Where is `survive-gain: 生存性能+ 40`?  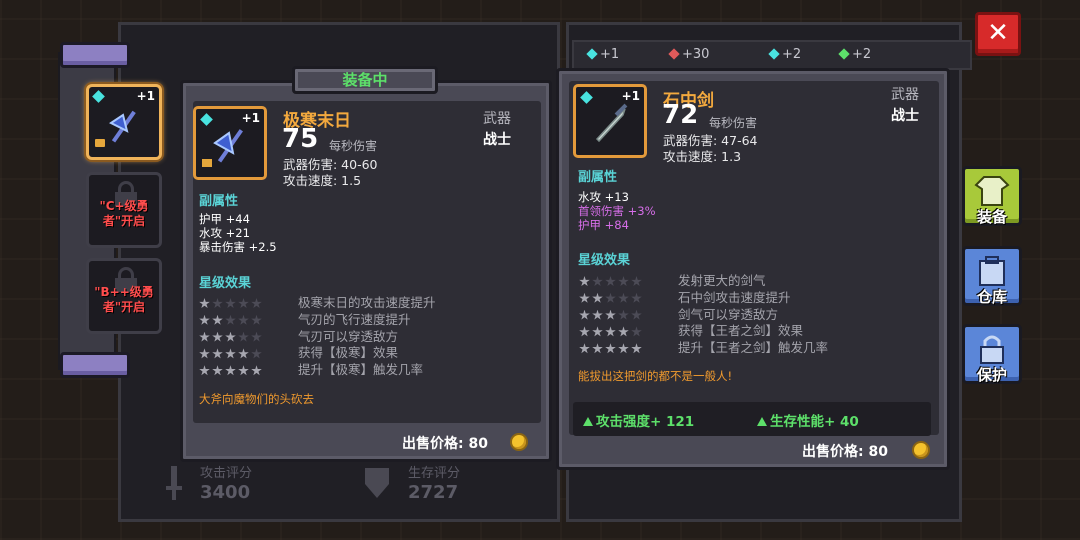
survive-gain: 生存性能+ 40 is located at coordinates (808, 420).